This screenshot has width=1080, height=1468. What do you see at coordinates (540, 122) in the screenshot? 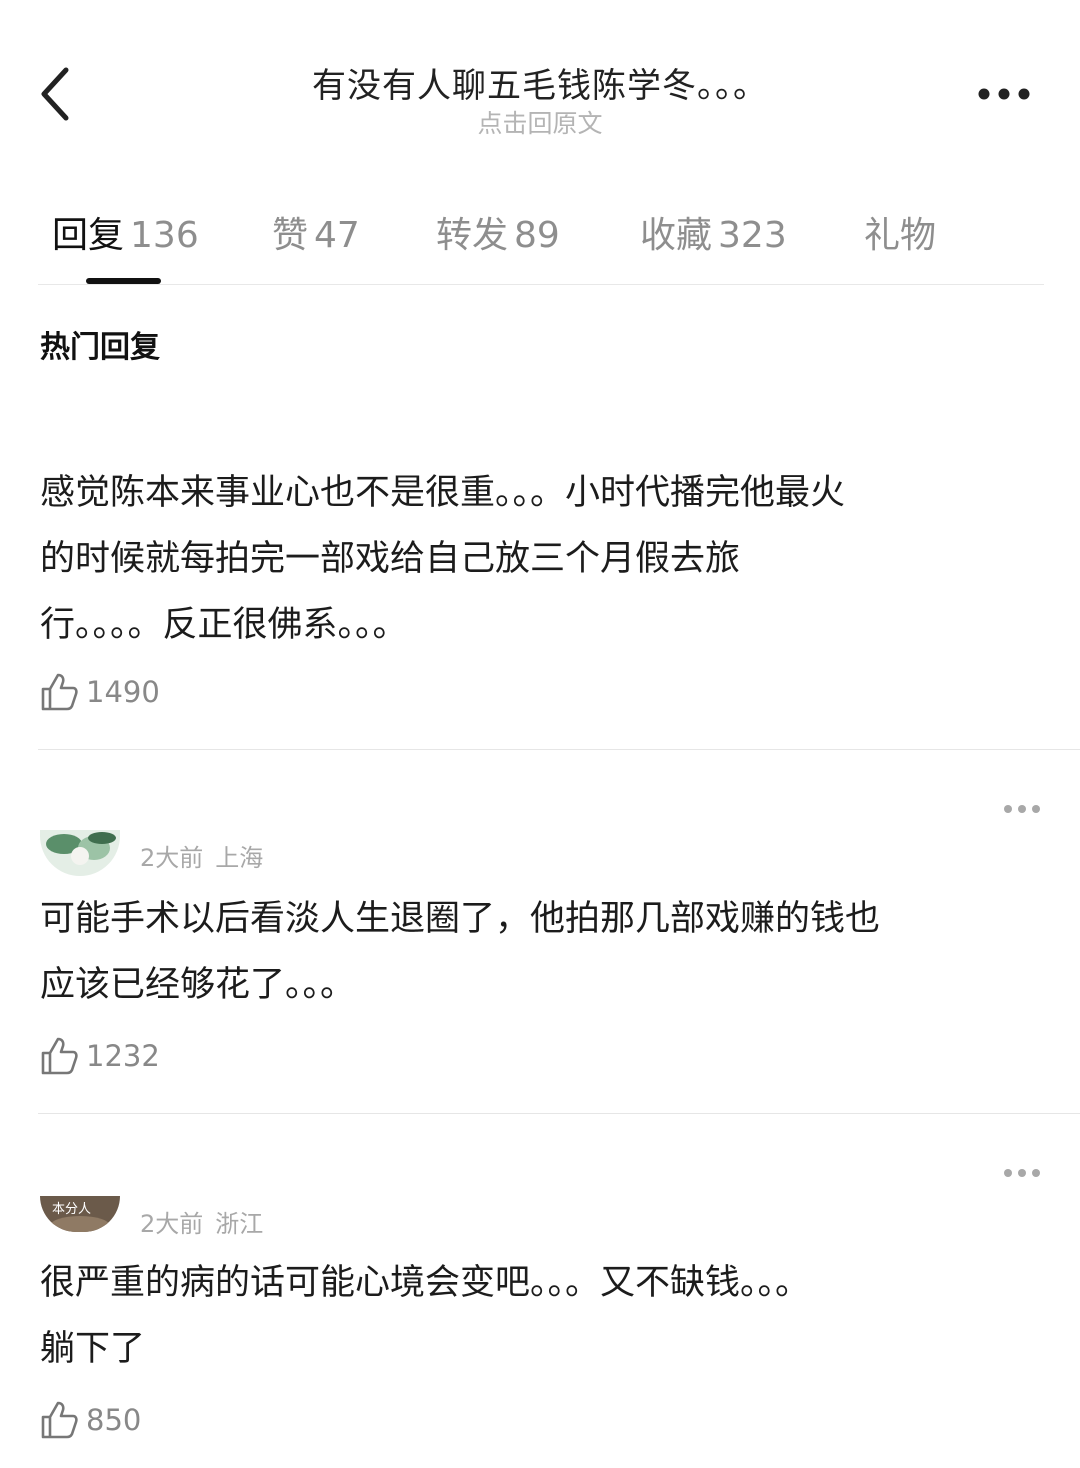
I see `back-to-original-link: 点击回原文` at bounding box center [540, 122].